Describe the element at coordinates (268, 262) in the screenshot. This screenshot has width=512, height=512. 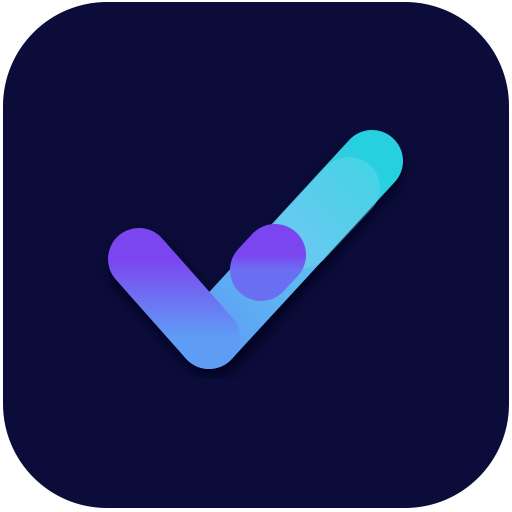
I see `checkmark-joint-cap` at that location.